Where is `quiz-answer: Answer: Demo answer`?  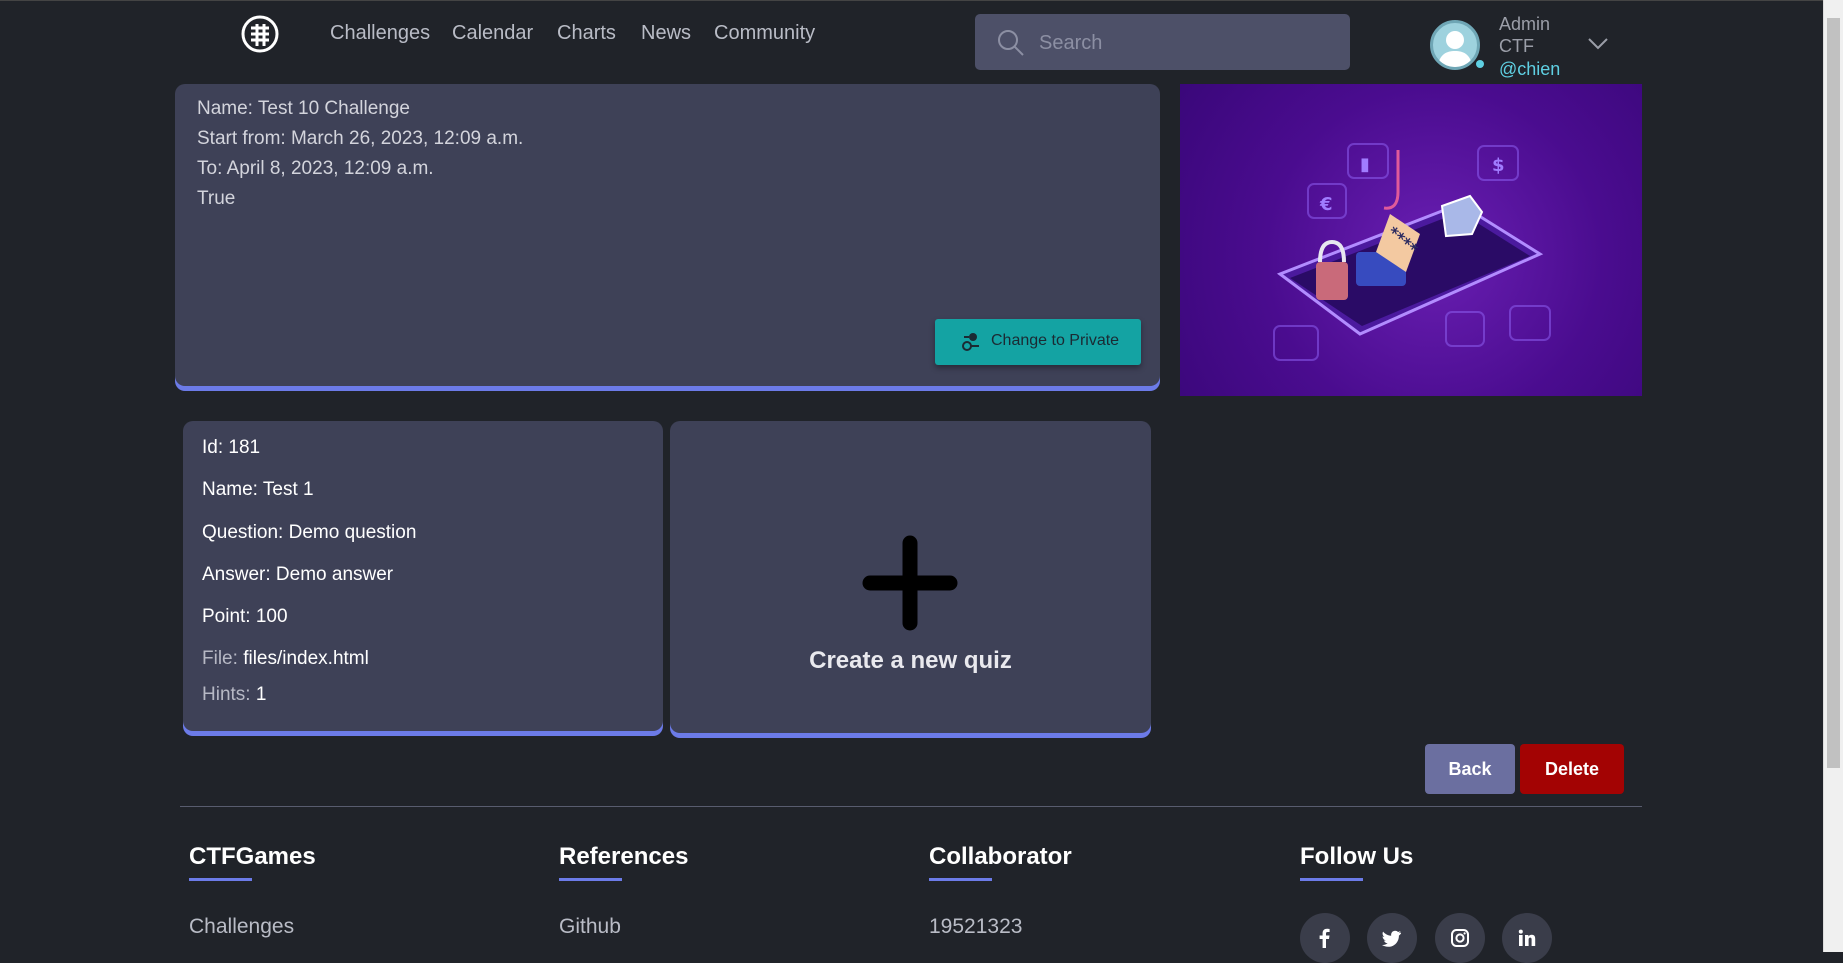 quiz-answer: Answer: Demo answer is located at coordinates (298, 574).